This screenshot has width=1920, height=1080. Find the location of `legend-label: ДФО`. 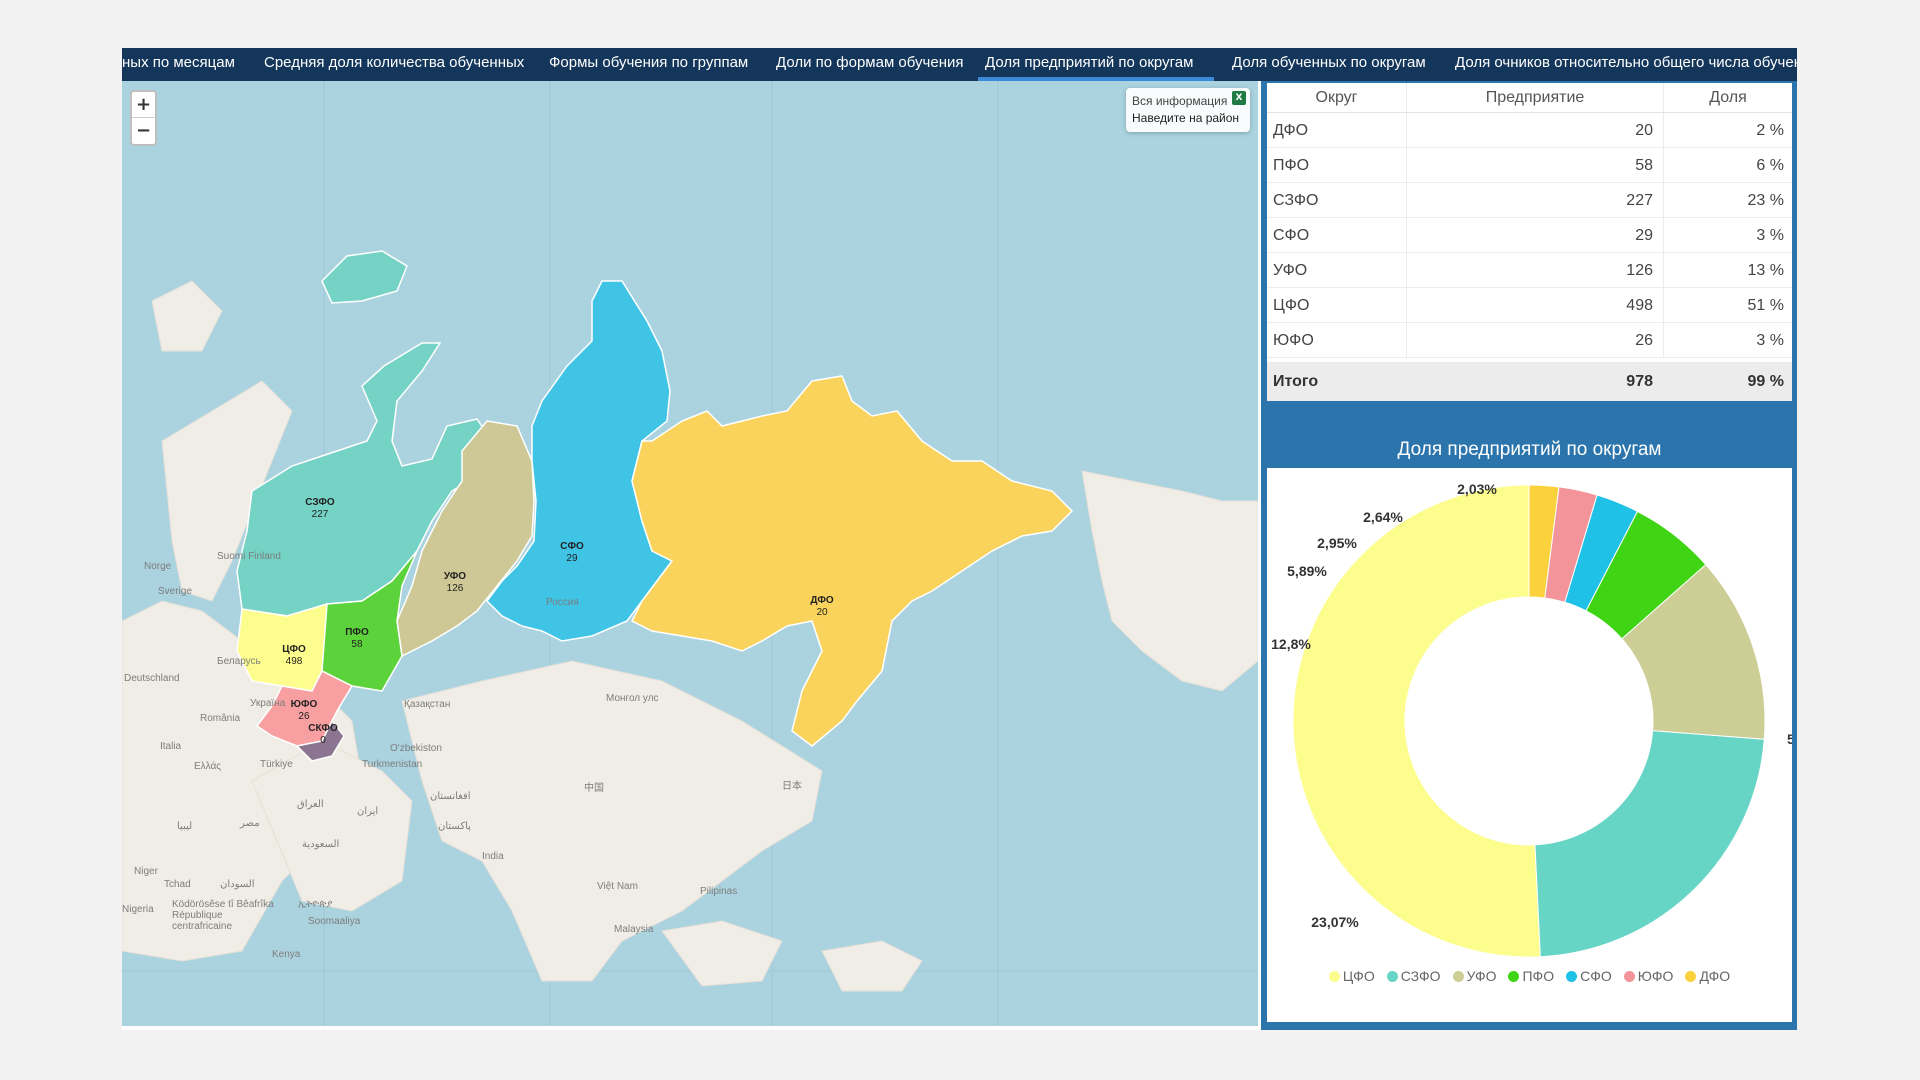

legend-label: ДФО is located at coordinates (1715, 976).